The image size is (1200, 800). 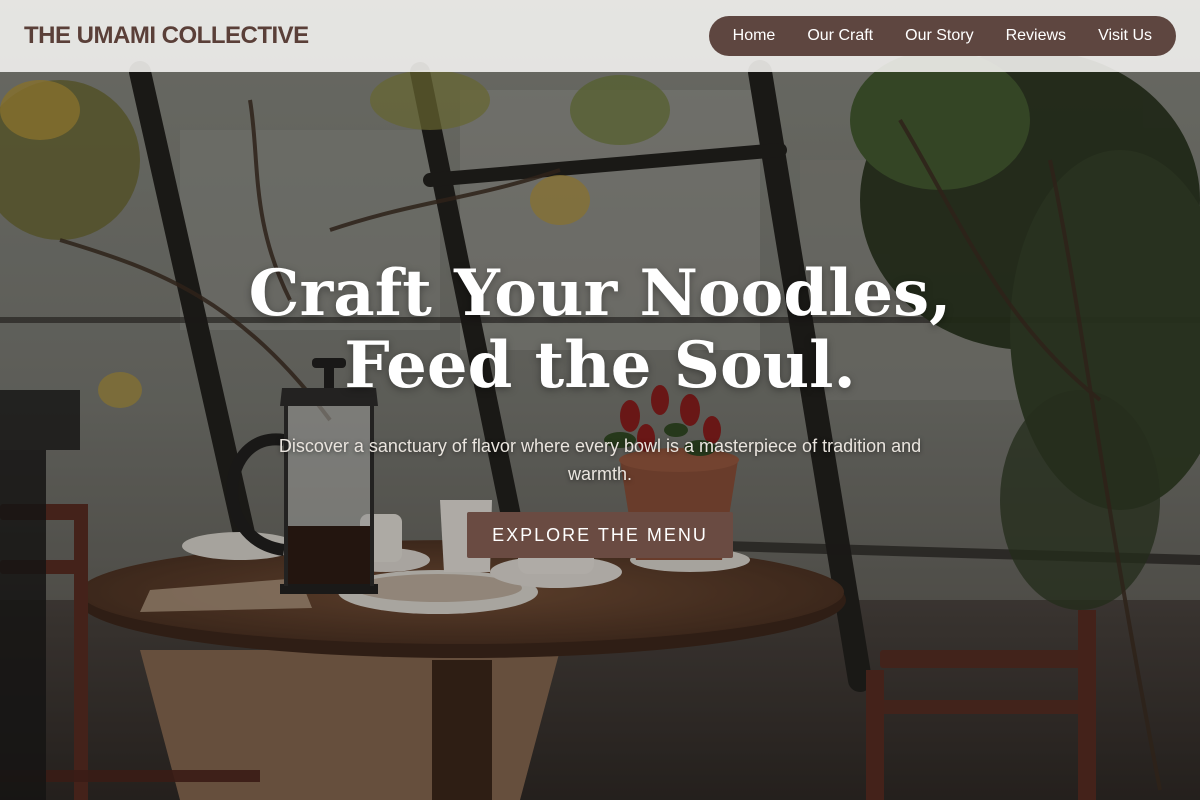 What do you see at coordinates (840, 36) in the screenshot?
I see `nav-our-craft-link: Our Craft` at bounding box center [840, 36].